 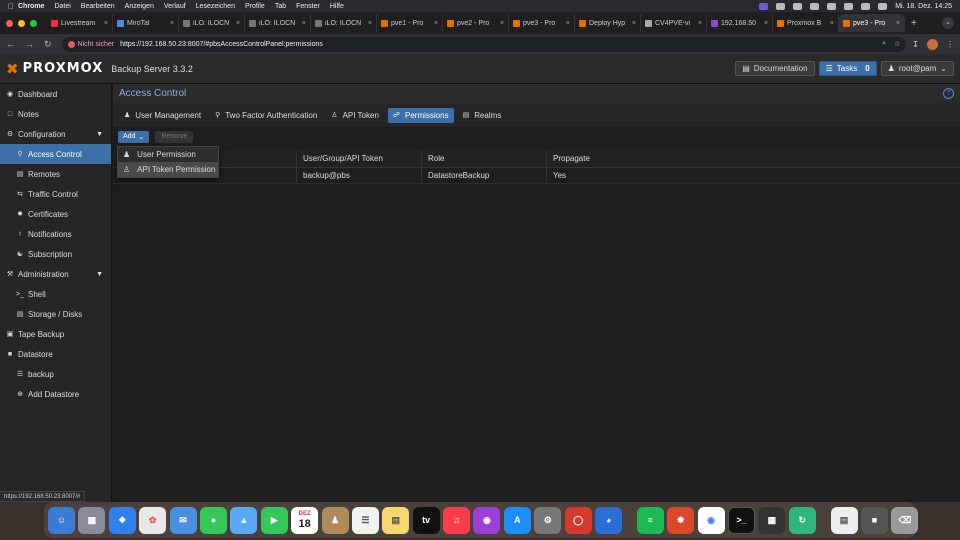 I want to click on reminders-icon: ☰, so click(x=365, y=520).